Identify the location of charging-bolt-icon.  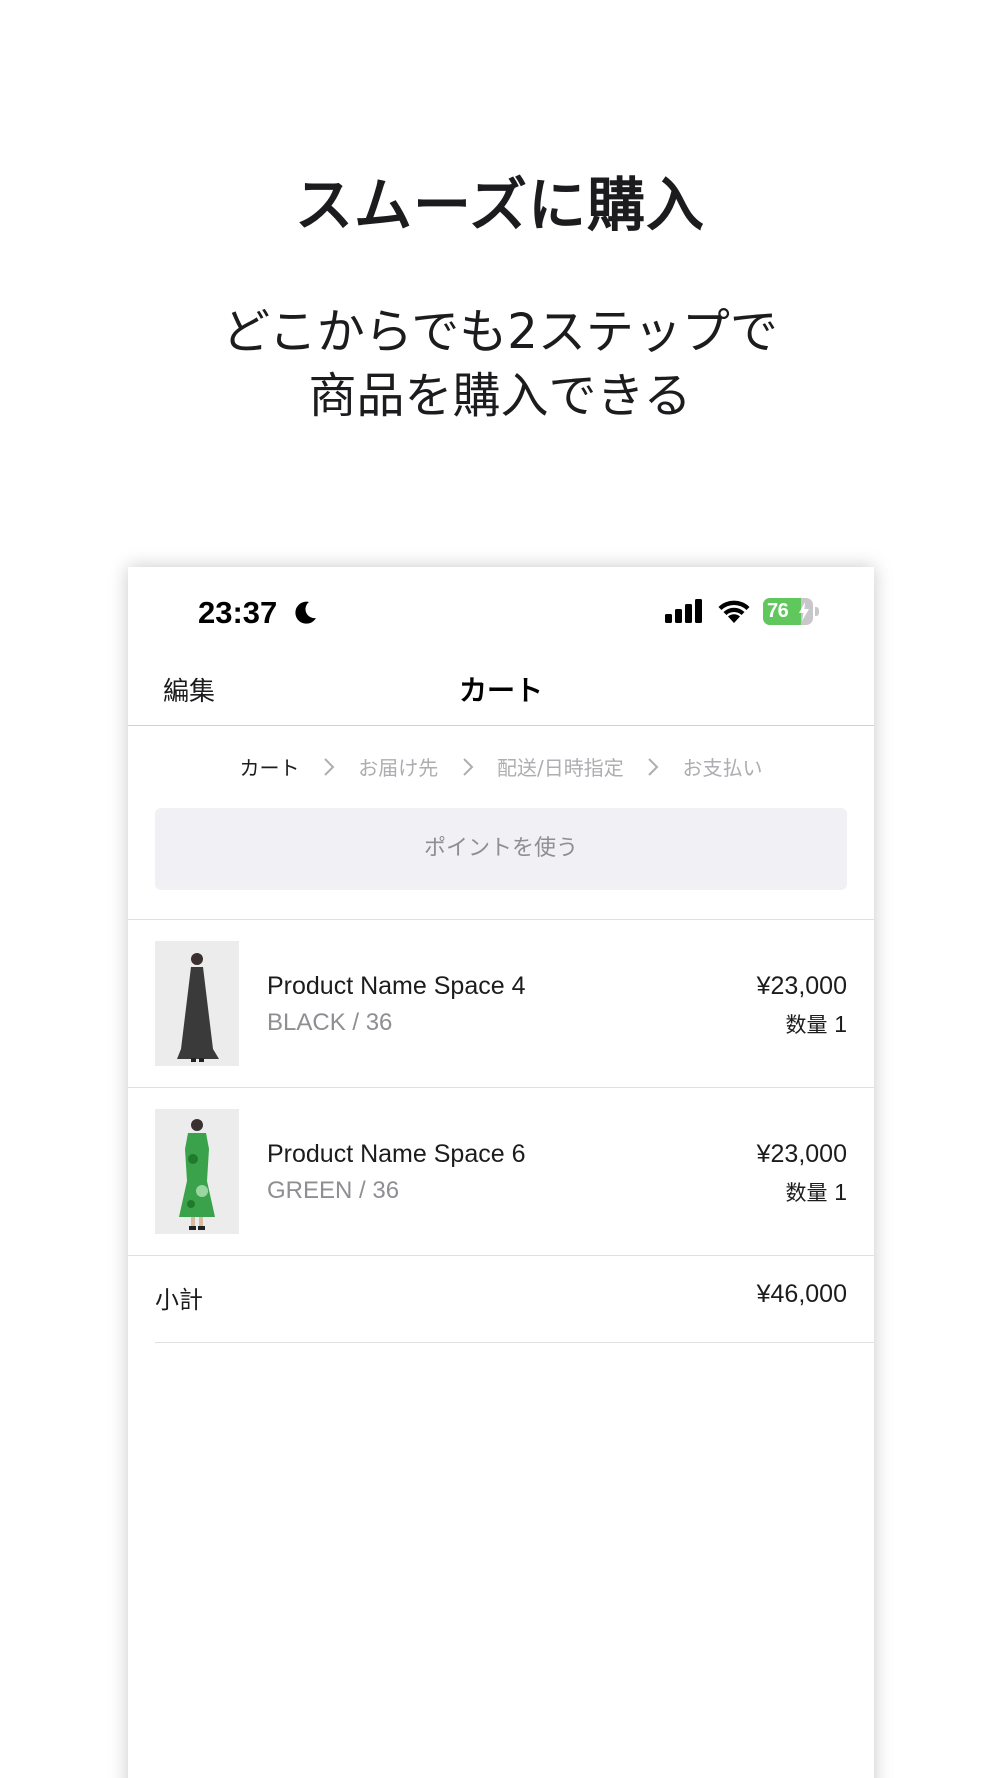
(804, 611).